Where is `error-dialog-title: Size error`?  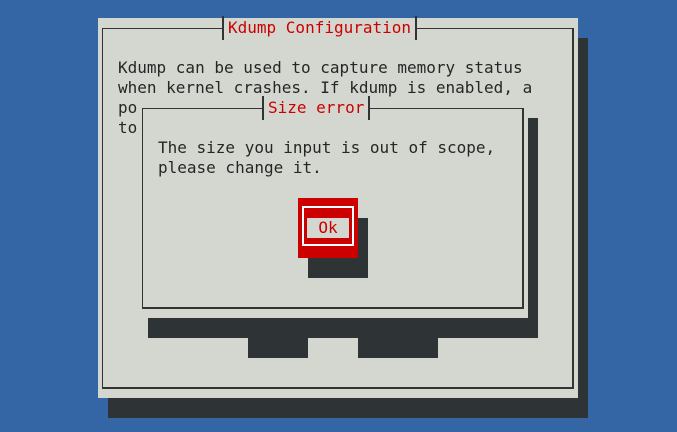
error-dialog-title: Size error is located at coordinates (316, 108).